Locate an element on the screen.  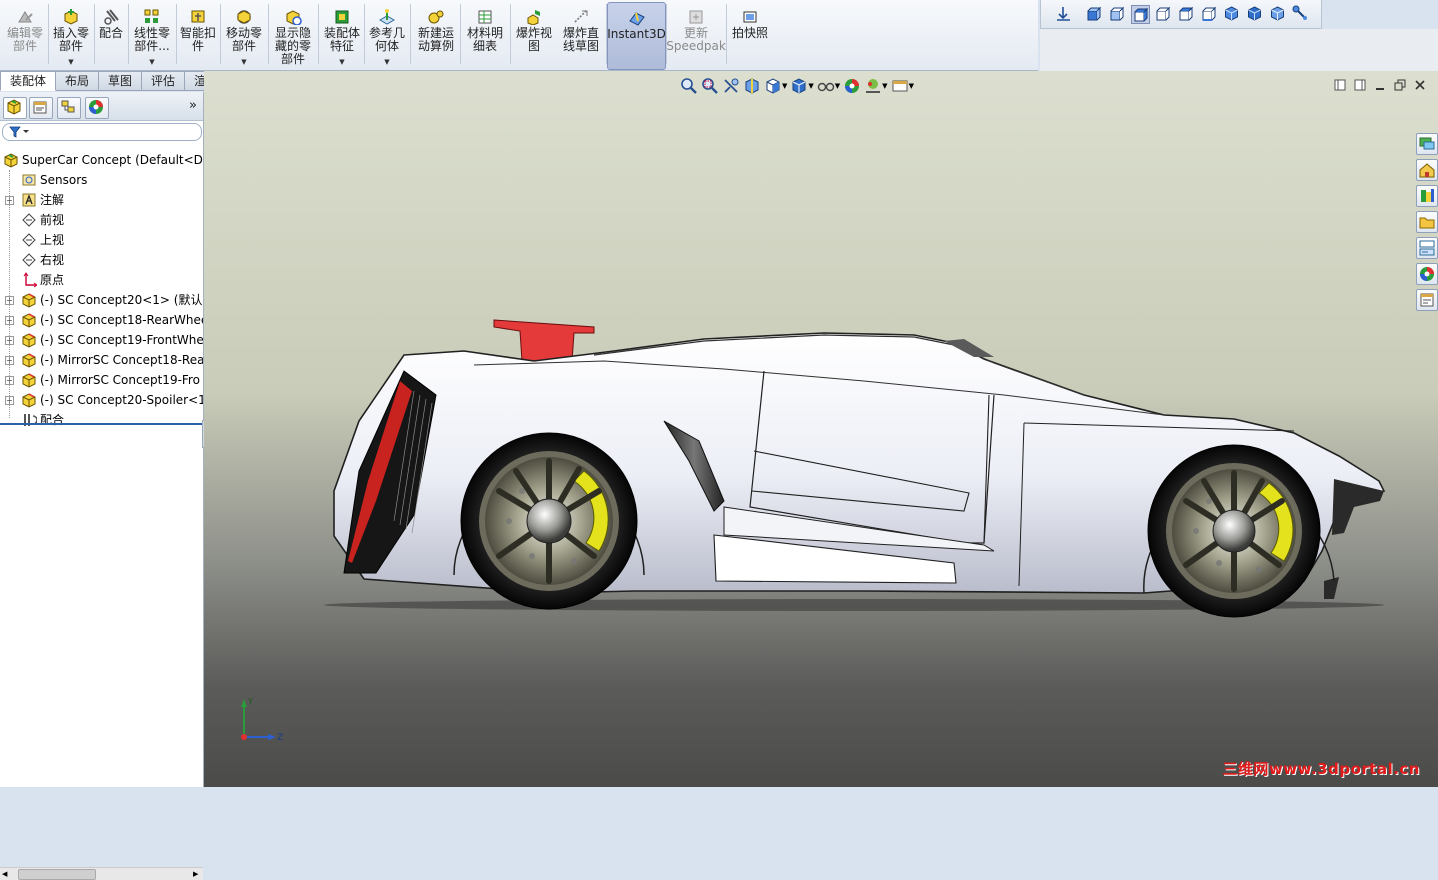
scroll-left-icon: ◀ is located at coordinates (6, 874).